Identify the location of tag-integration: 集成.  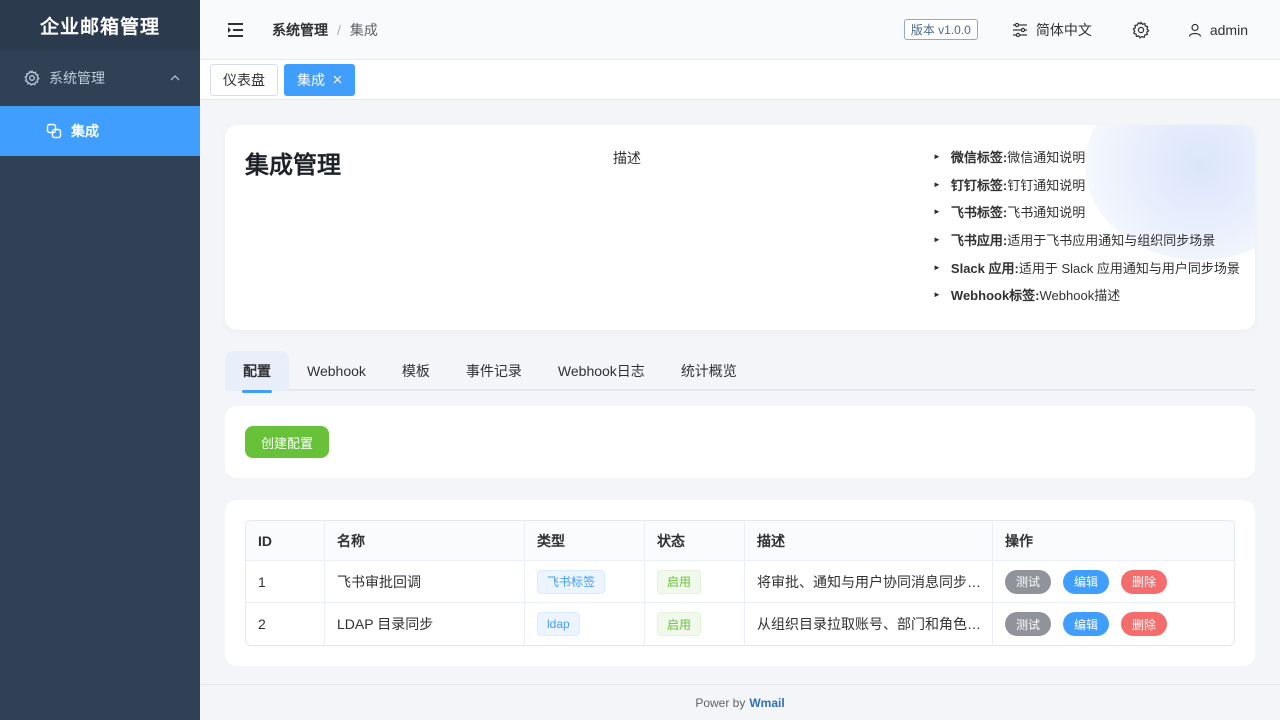
(319, 79).